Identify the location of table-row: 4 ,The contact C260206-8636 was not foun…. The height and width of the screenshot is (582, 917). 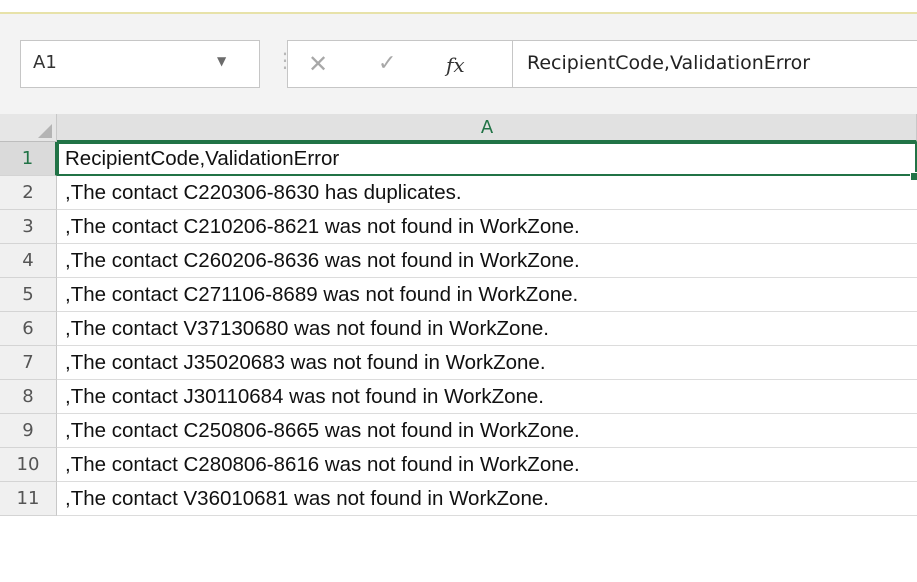
(458, 261).